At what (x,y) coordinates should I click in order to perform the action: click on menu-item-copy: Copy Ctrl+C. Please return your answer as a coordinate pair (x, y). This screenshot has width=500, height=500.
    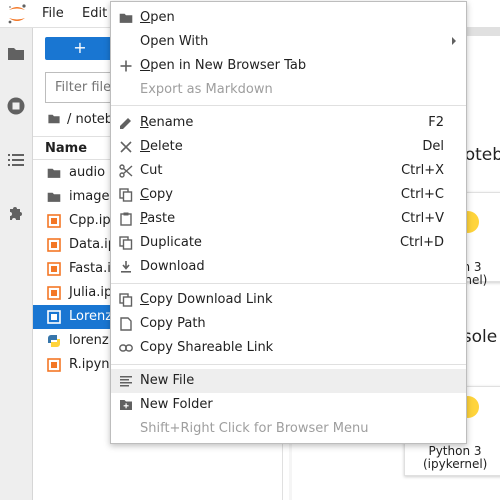
    Looking at the image, I should click on (288, 195).